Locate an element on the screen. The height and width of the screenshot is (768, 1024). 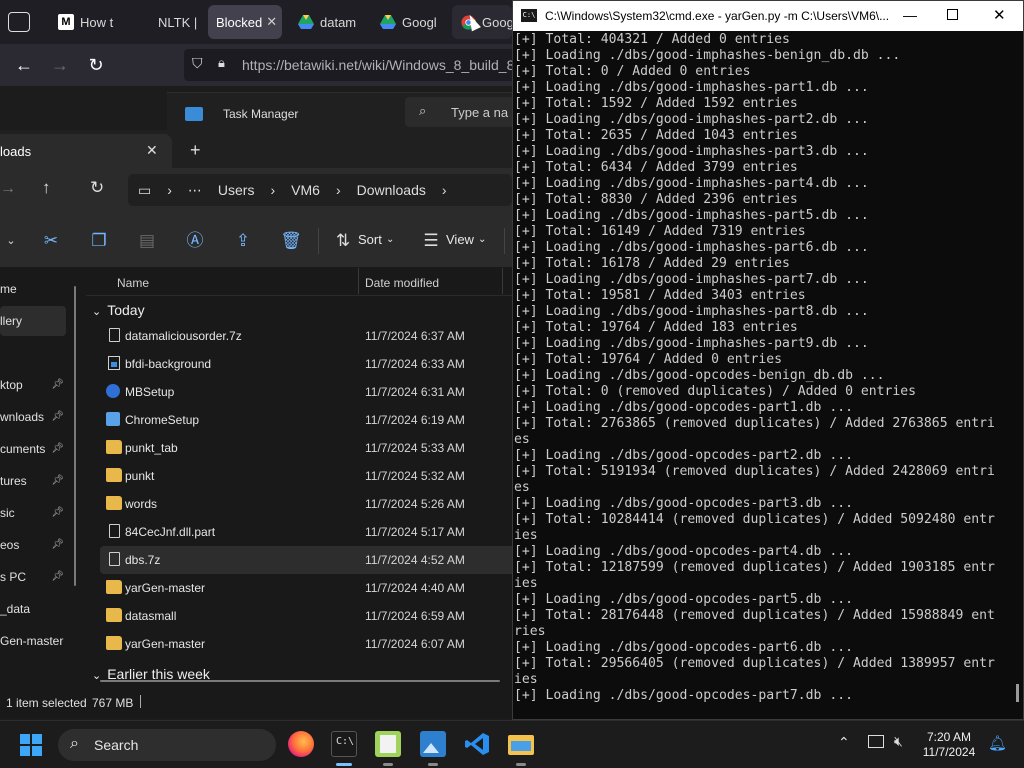
search-label: Search is located at coordinates (116, 745).